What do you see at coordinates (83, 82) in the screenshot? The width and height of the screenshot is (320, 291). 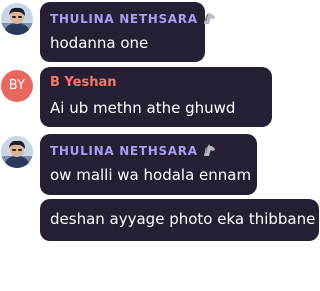 I see `sender-name: B Yeshan` at bounding box center [83, 82].